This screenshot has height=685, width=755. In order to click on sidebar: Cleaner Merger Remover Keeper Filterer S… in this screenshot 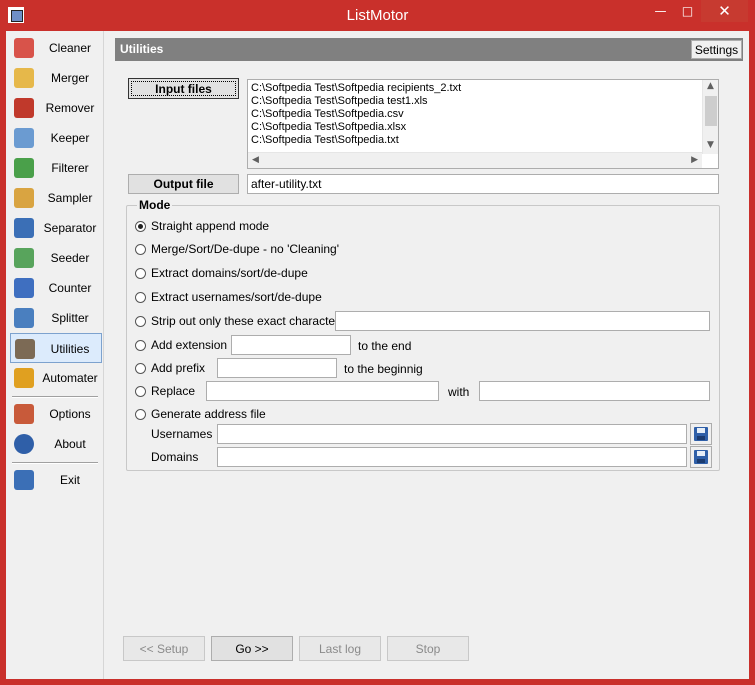, I will do `click(55, 355)`.